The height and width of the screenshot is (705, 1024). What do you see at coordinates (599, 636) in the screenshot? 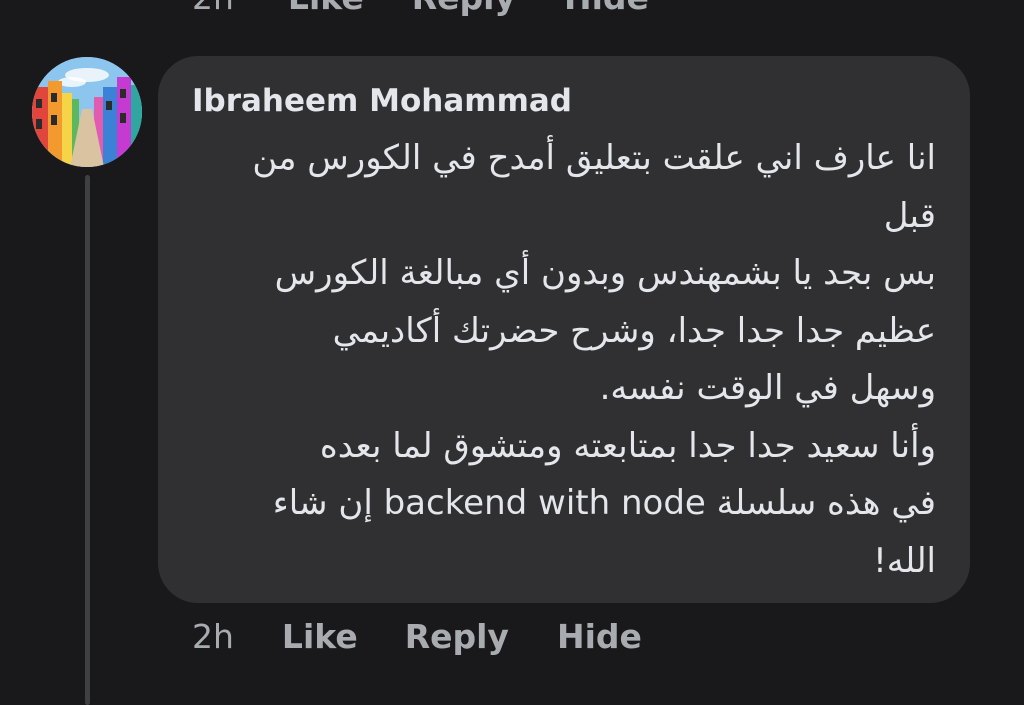
I see `hide-button: Hide` at bounding box center [599, 636].